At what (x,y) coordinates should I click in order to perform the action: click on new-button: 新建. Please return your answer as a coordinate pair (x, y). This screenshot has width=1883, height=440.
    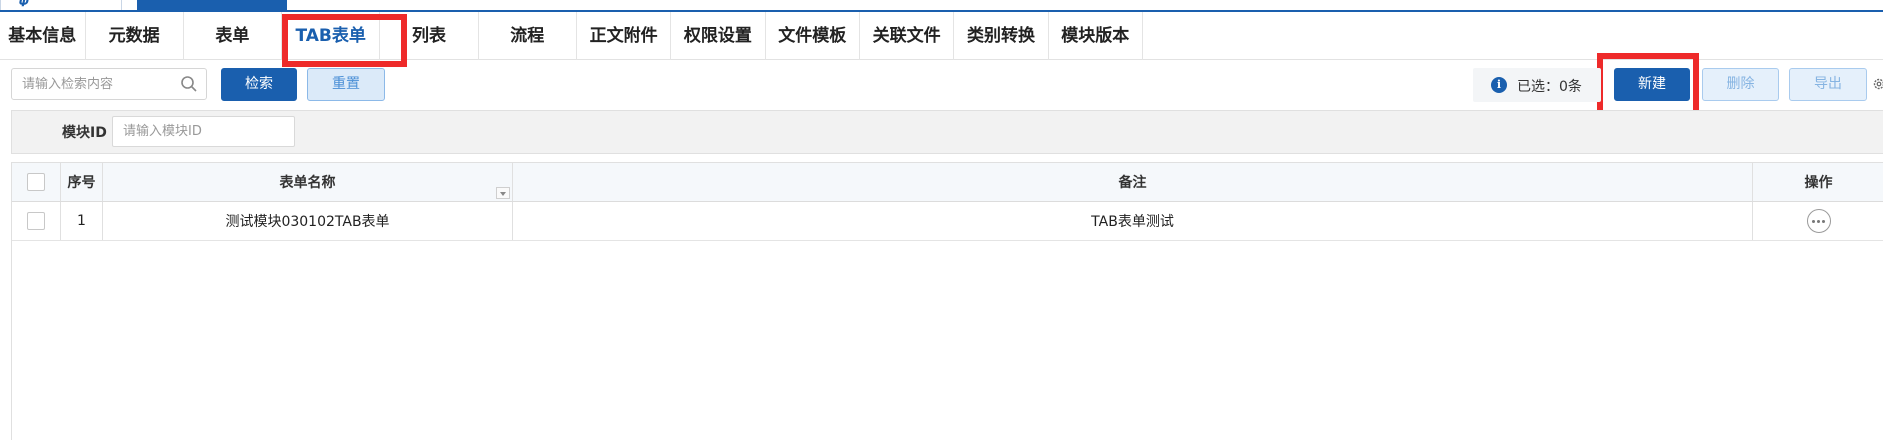
    Looking at the image, I should click on (1652, 84).